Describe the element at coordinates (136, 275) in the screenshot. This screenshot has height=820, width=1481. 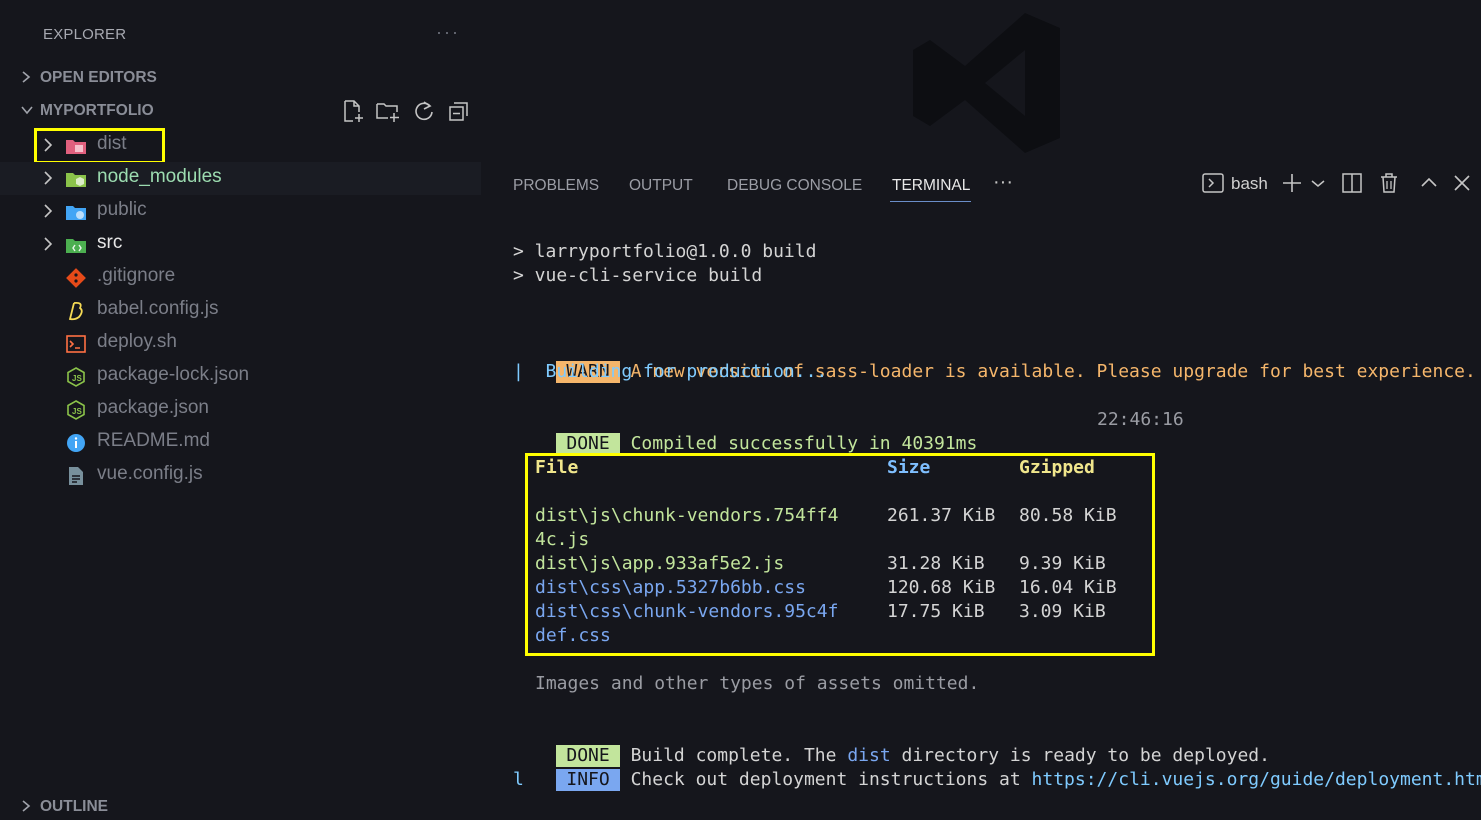
I see `tree-item-label: .gitignore` at that location.